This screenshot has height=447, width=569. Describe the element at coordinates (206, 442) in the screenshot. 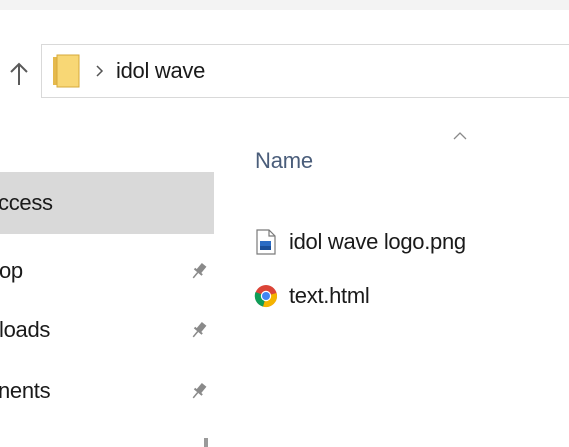

I see `scroll-indicator` at that location.